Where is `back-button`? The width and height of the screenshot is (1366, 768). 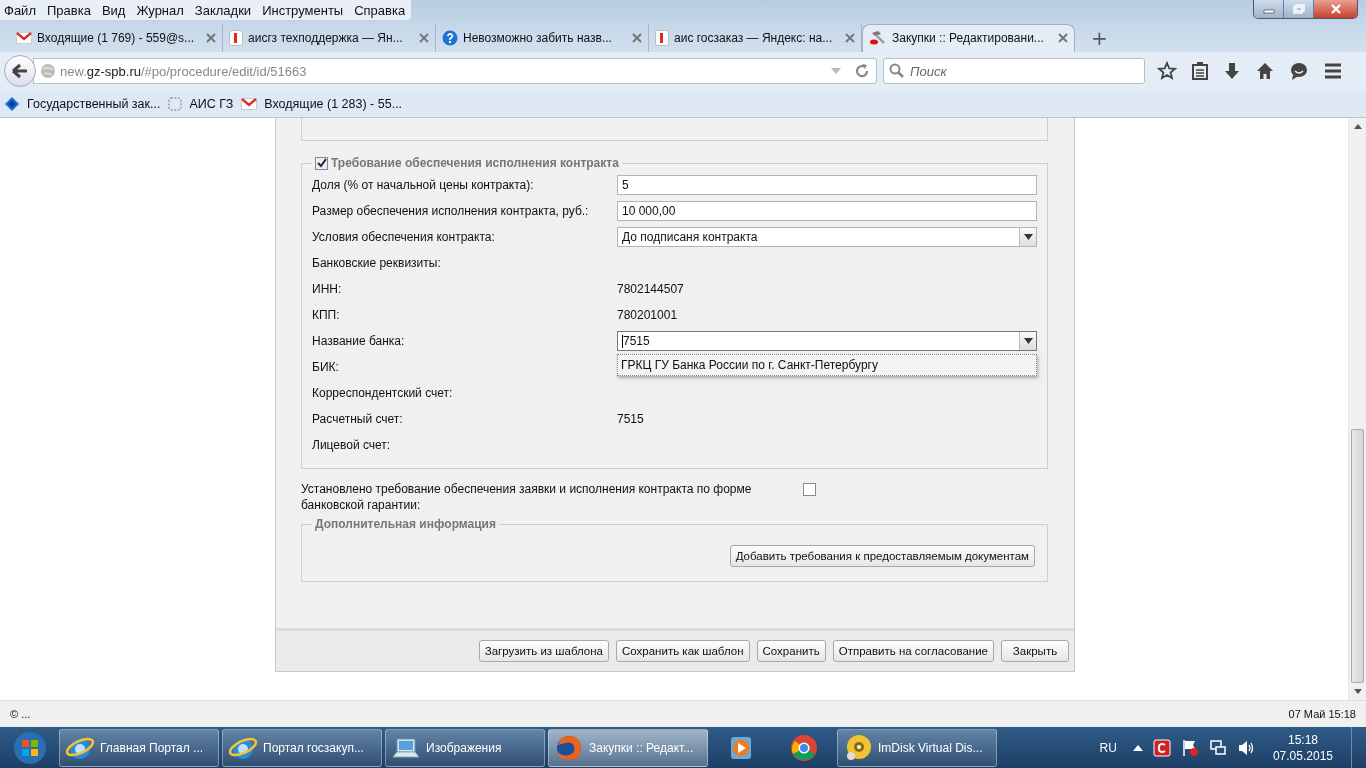 back-button is located at coordinates (20, 71).